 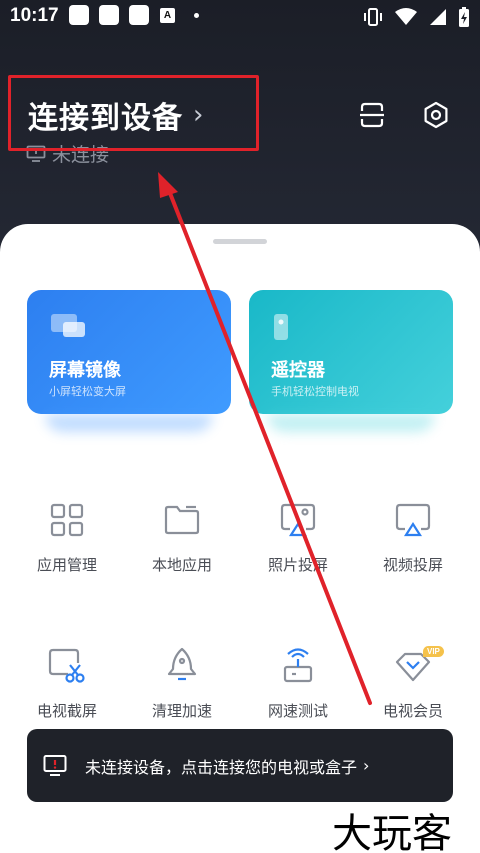 What do you see at coordinates (67, 520) in the screenshot?
I see `apps-grid-icon` at bounding box center [67, 520].